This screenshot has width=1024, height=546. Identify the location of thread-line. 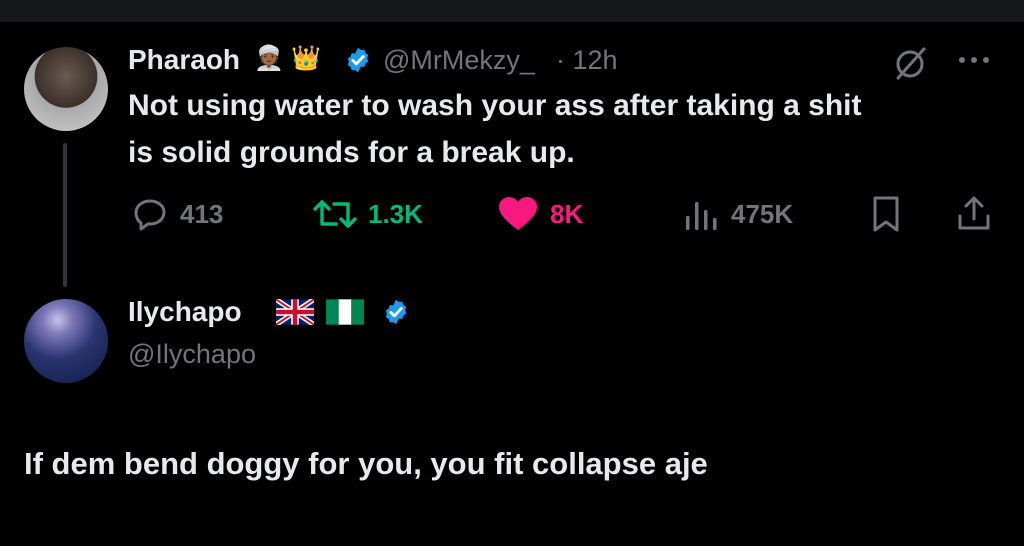
(65, 215).